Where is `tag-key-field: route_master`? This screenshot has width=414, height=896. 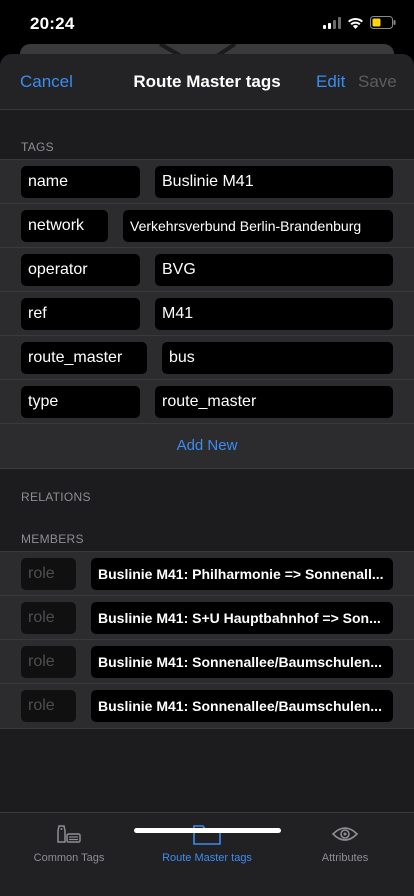
tag-key-field: route_master is located at coordinates (84, 358).